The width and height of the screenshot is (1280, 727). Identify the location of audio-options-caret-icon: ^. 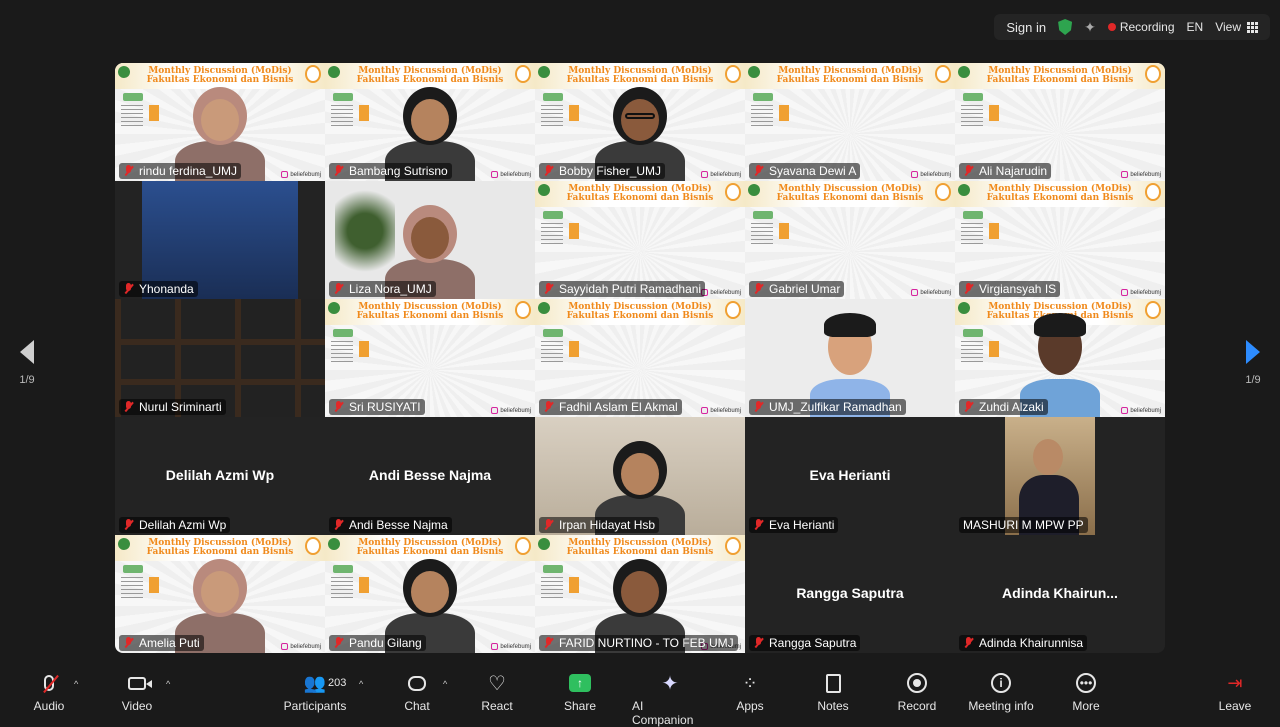
(76, 684).